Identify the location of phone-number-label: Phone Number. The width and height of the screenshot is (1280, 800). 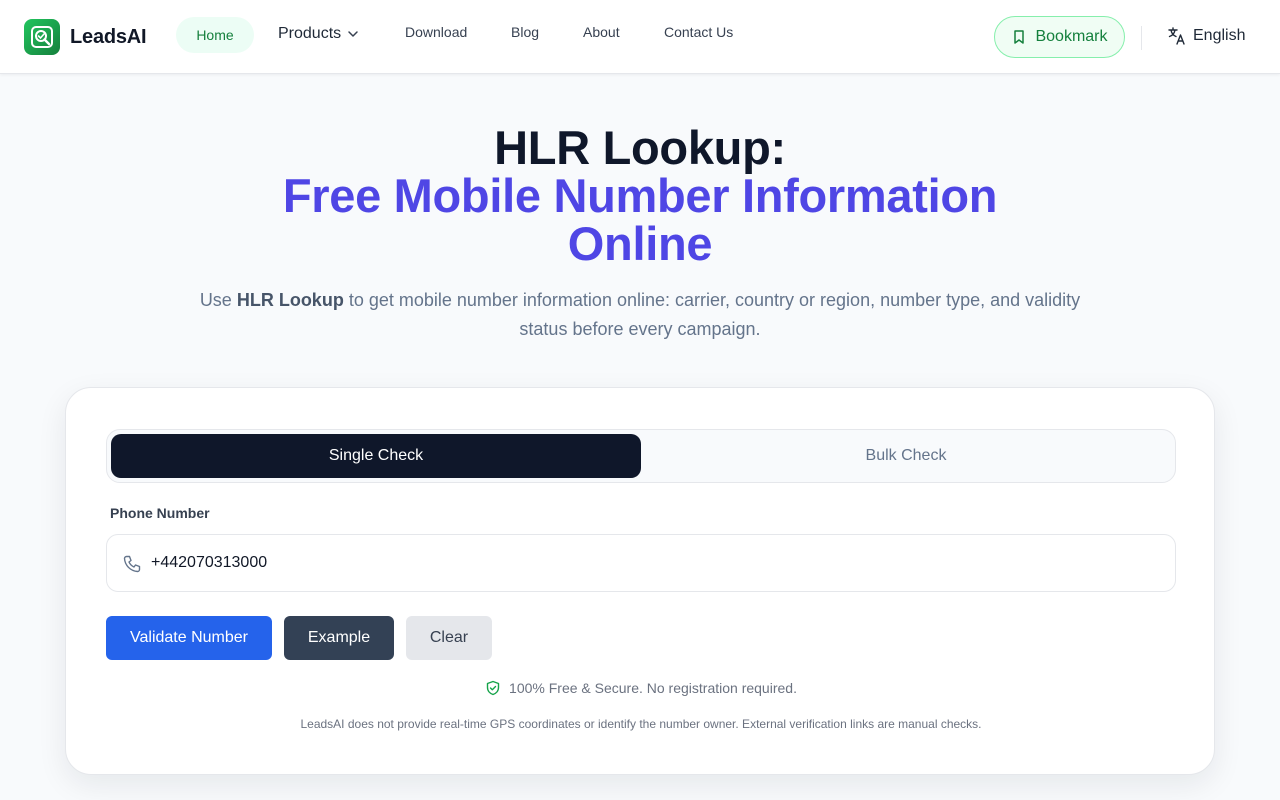
(160, 513).